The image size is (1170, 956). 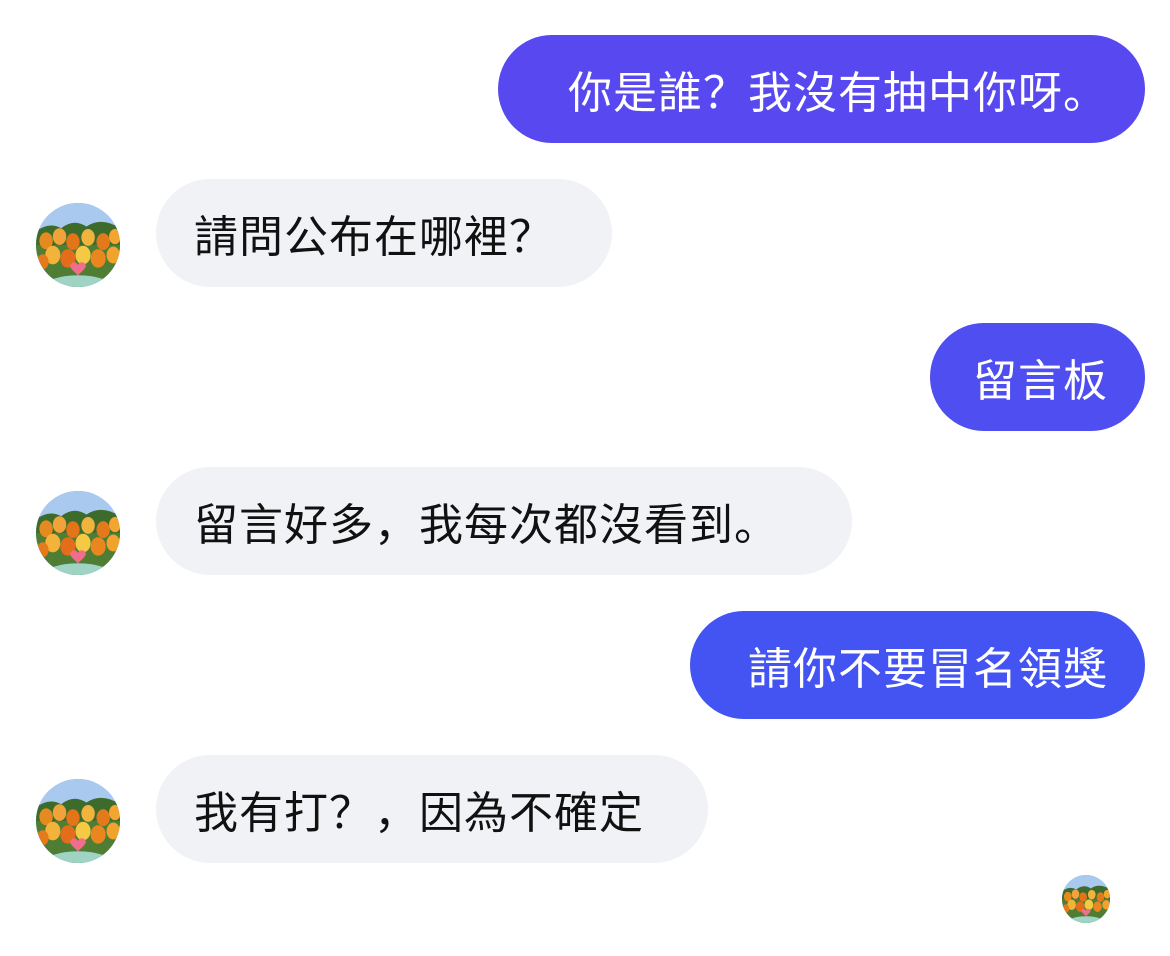 What do you see at coordinates (838, 93) in the screenshot?
I see `message-text: 你是誰？我沒有抽中你呀。` at bounding box center [838, 93].